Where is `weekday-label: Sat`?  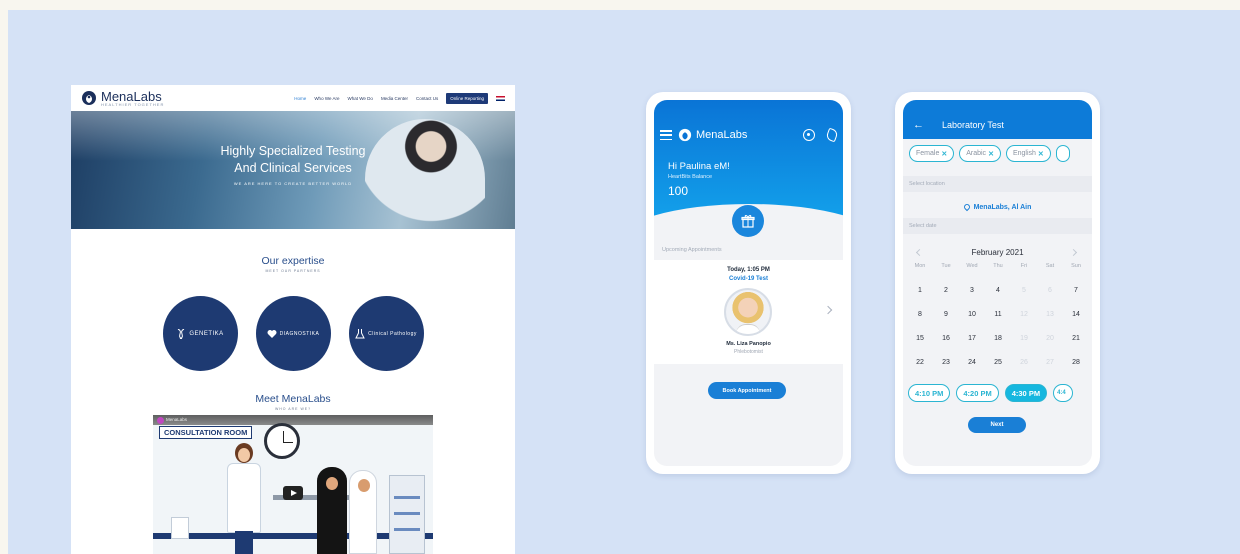
weekday-label: Sat is located at coordinates (1050, 266).